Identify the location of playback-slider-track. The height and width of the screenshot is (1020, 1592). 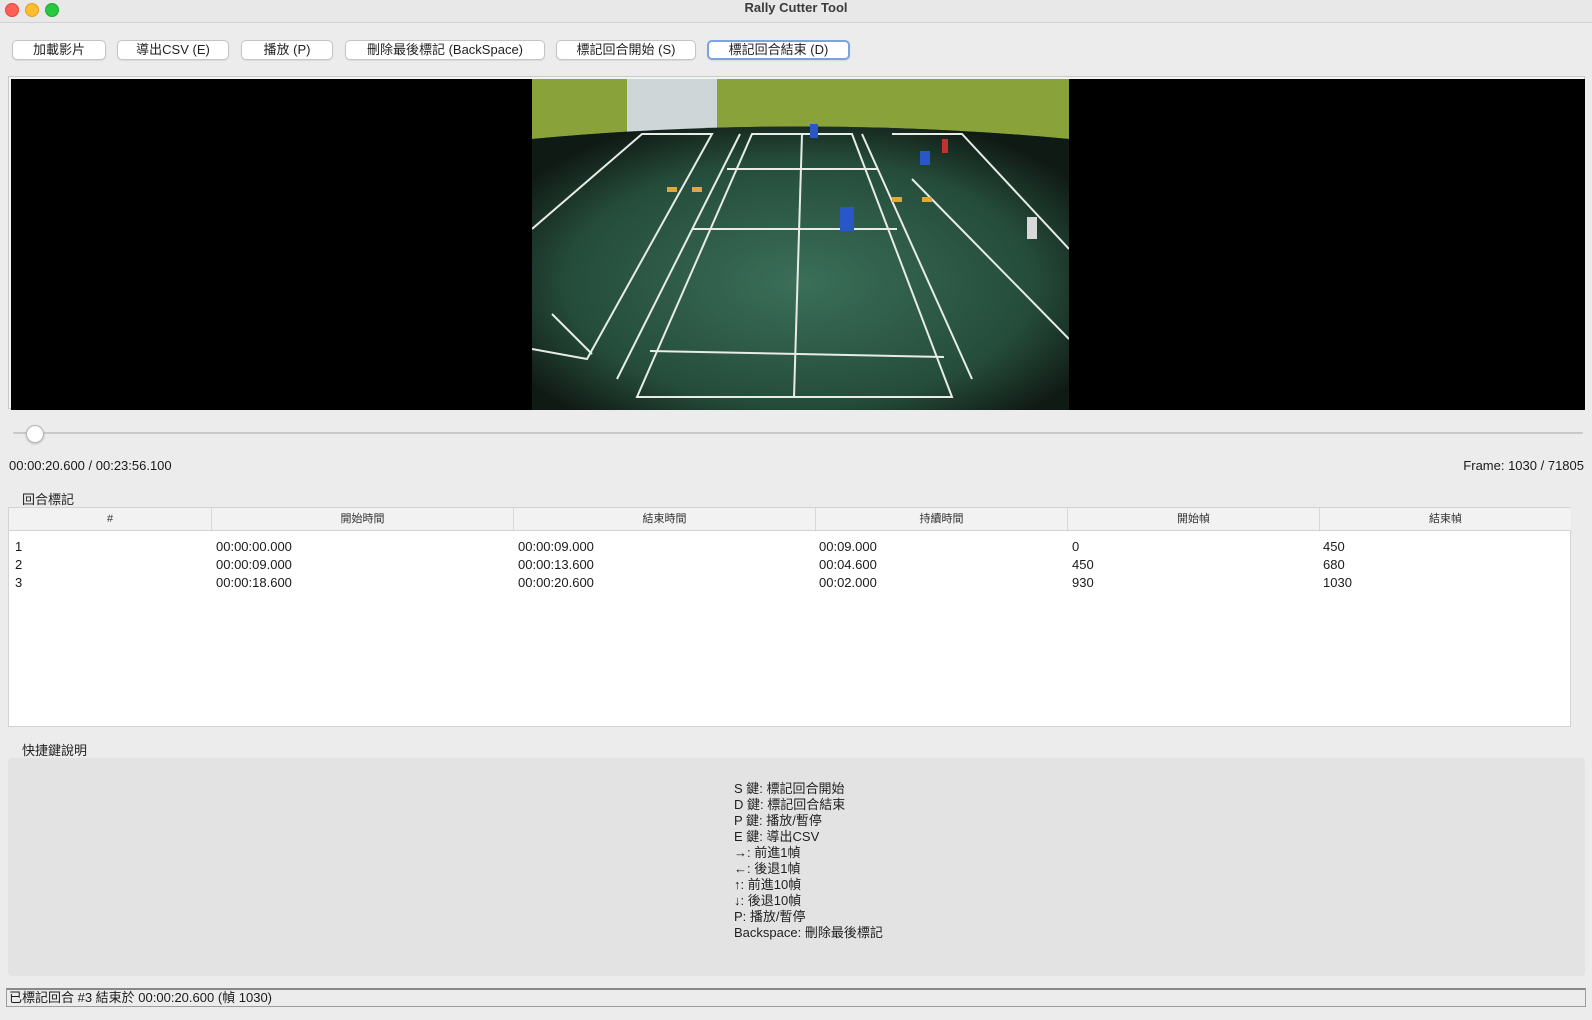
(798, 433).